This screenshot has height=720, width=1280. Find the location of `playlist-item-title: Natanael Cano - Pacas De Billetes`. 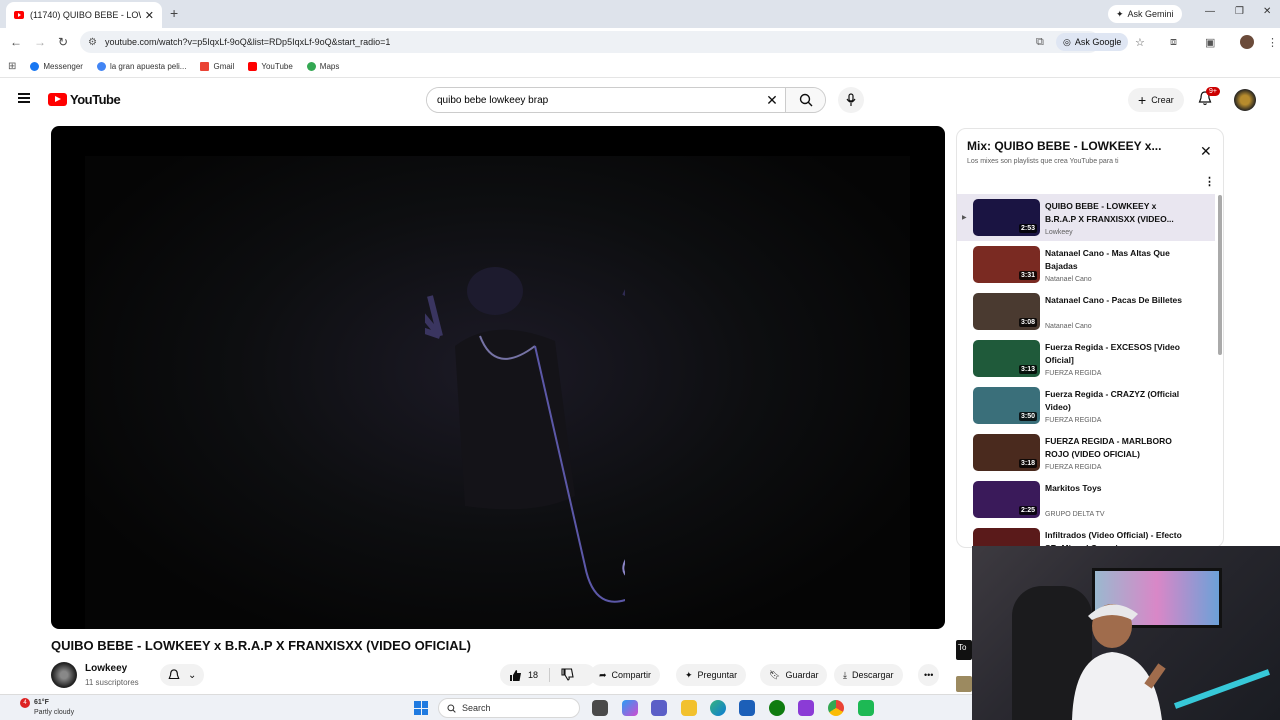

playlist-item-title: Natanael Cano - Pacas De Billetes is located at coordinates (1115, 300).